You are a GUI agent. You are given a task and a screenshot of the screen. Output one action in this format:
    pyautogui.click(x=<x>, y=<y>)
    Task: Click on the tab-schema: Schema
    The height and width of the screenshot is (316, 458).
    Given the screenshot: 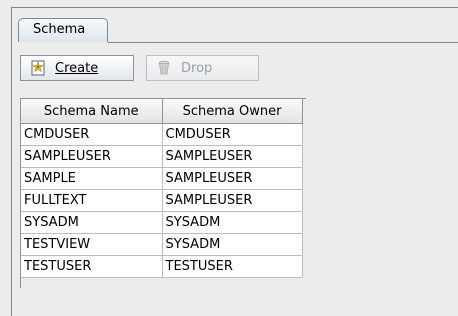 What is the action you would take?
    pyautogui.click(x=63, y=30)
    